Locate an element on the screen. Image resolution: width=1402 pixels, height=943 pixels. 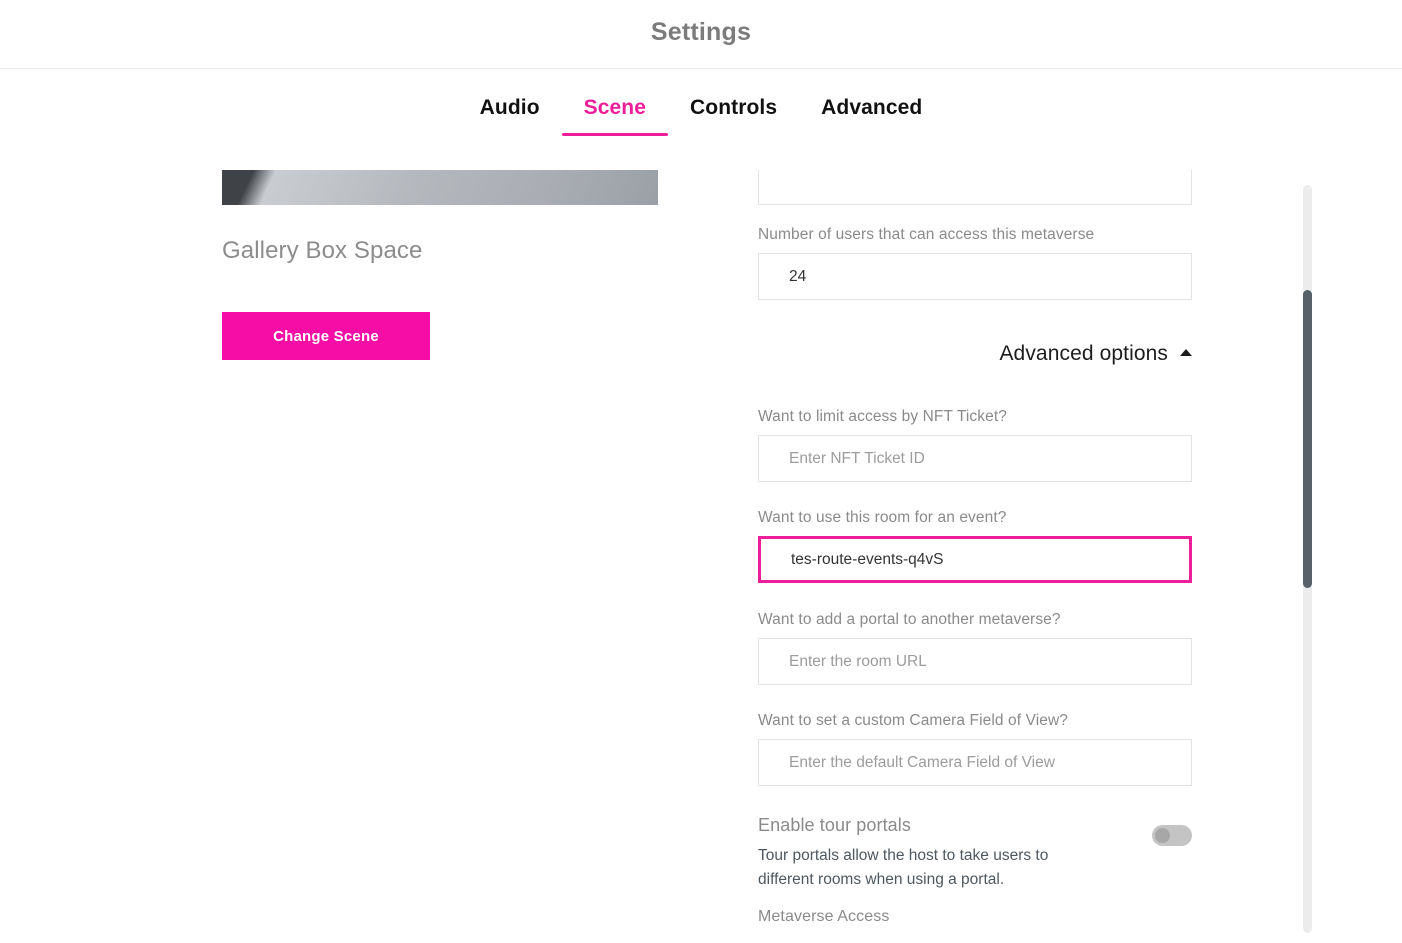
event-room-field: Want to use this room for an event? is located at coordinates (975, 546).